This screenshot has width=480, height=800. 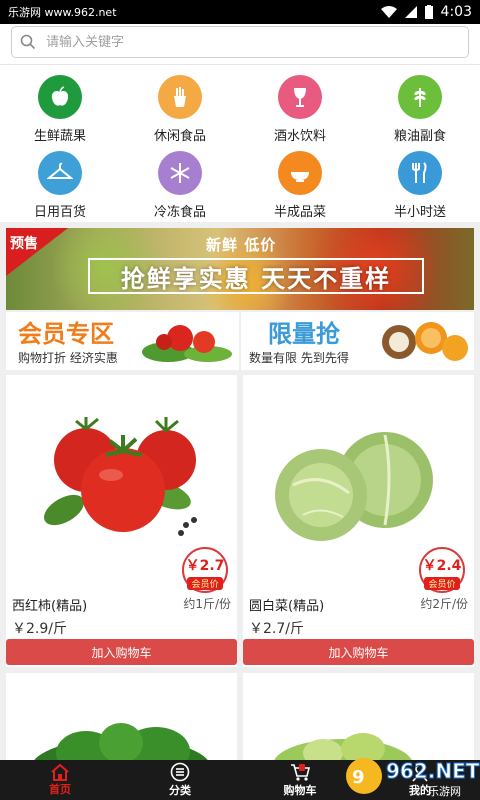 I want to click on status-bar: 乐游网 www.962.net 4:03, so click(x=240, y=12).